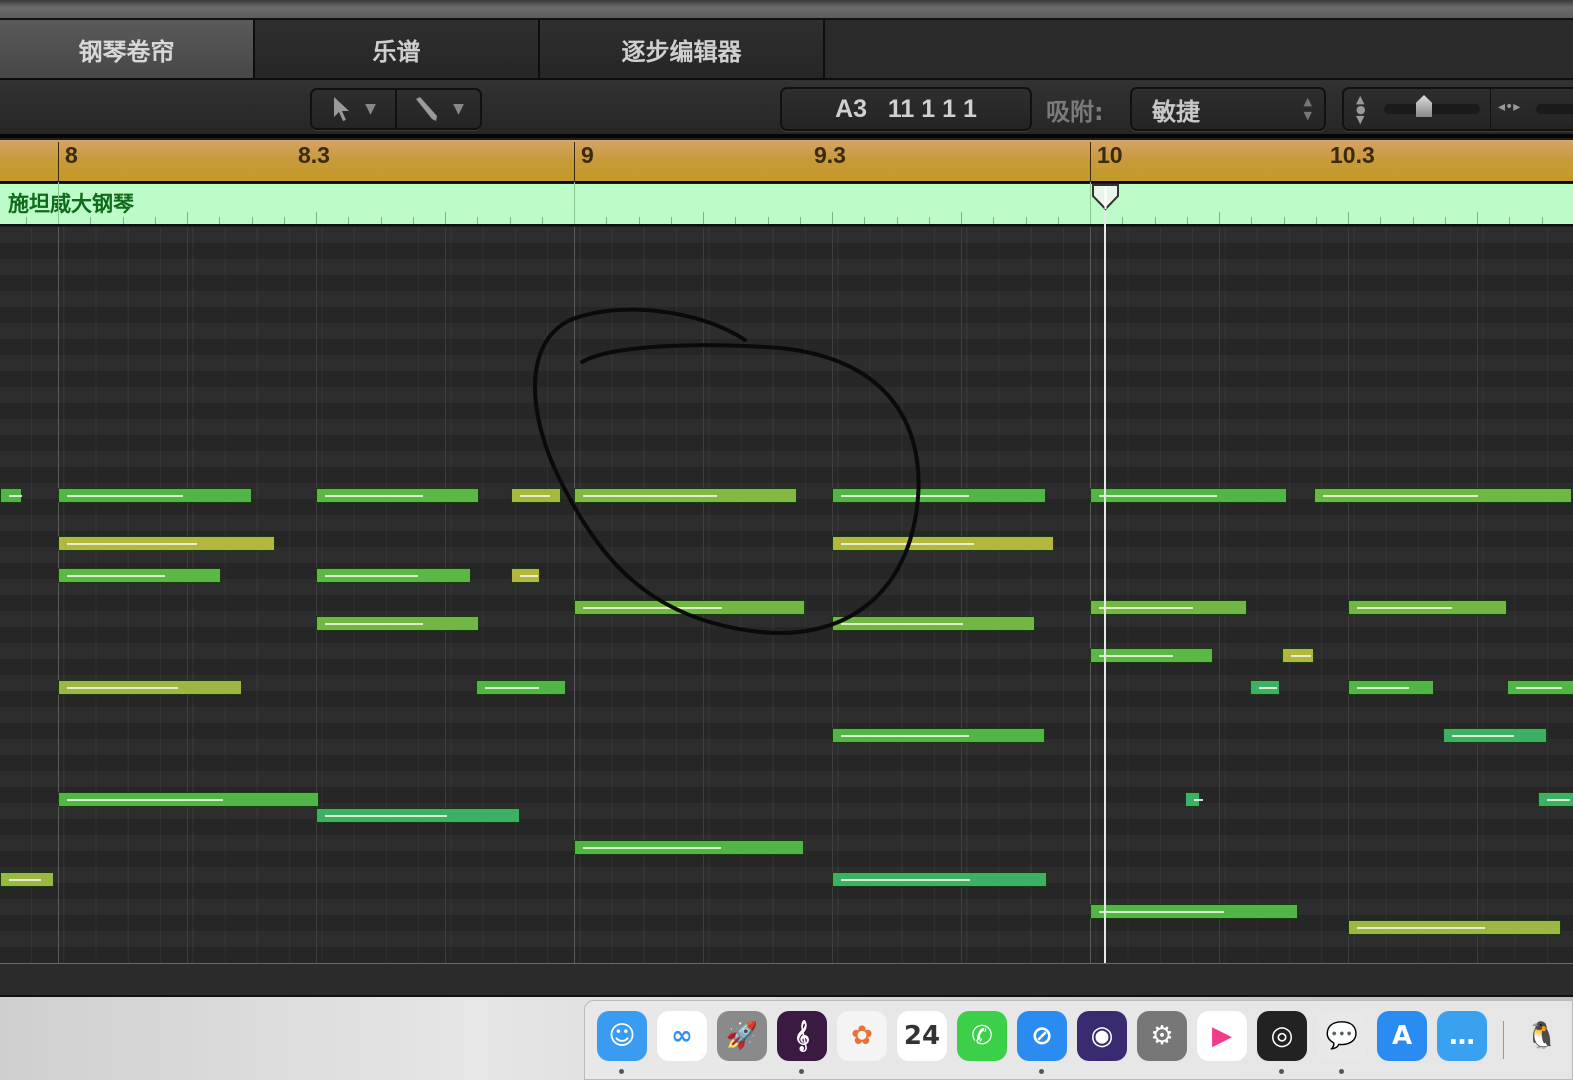  Describe the element at coordinates (922, 1036) in the screenshot. I see `calendar-icon: 24` at that location.